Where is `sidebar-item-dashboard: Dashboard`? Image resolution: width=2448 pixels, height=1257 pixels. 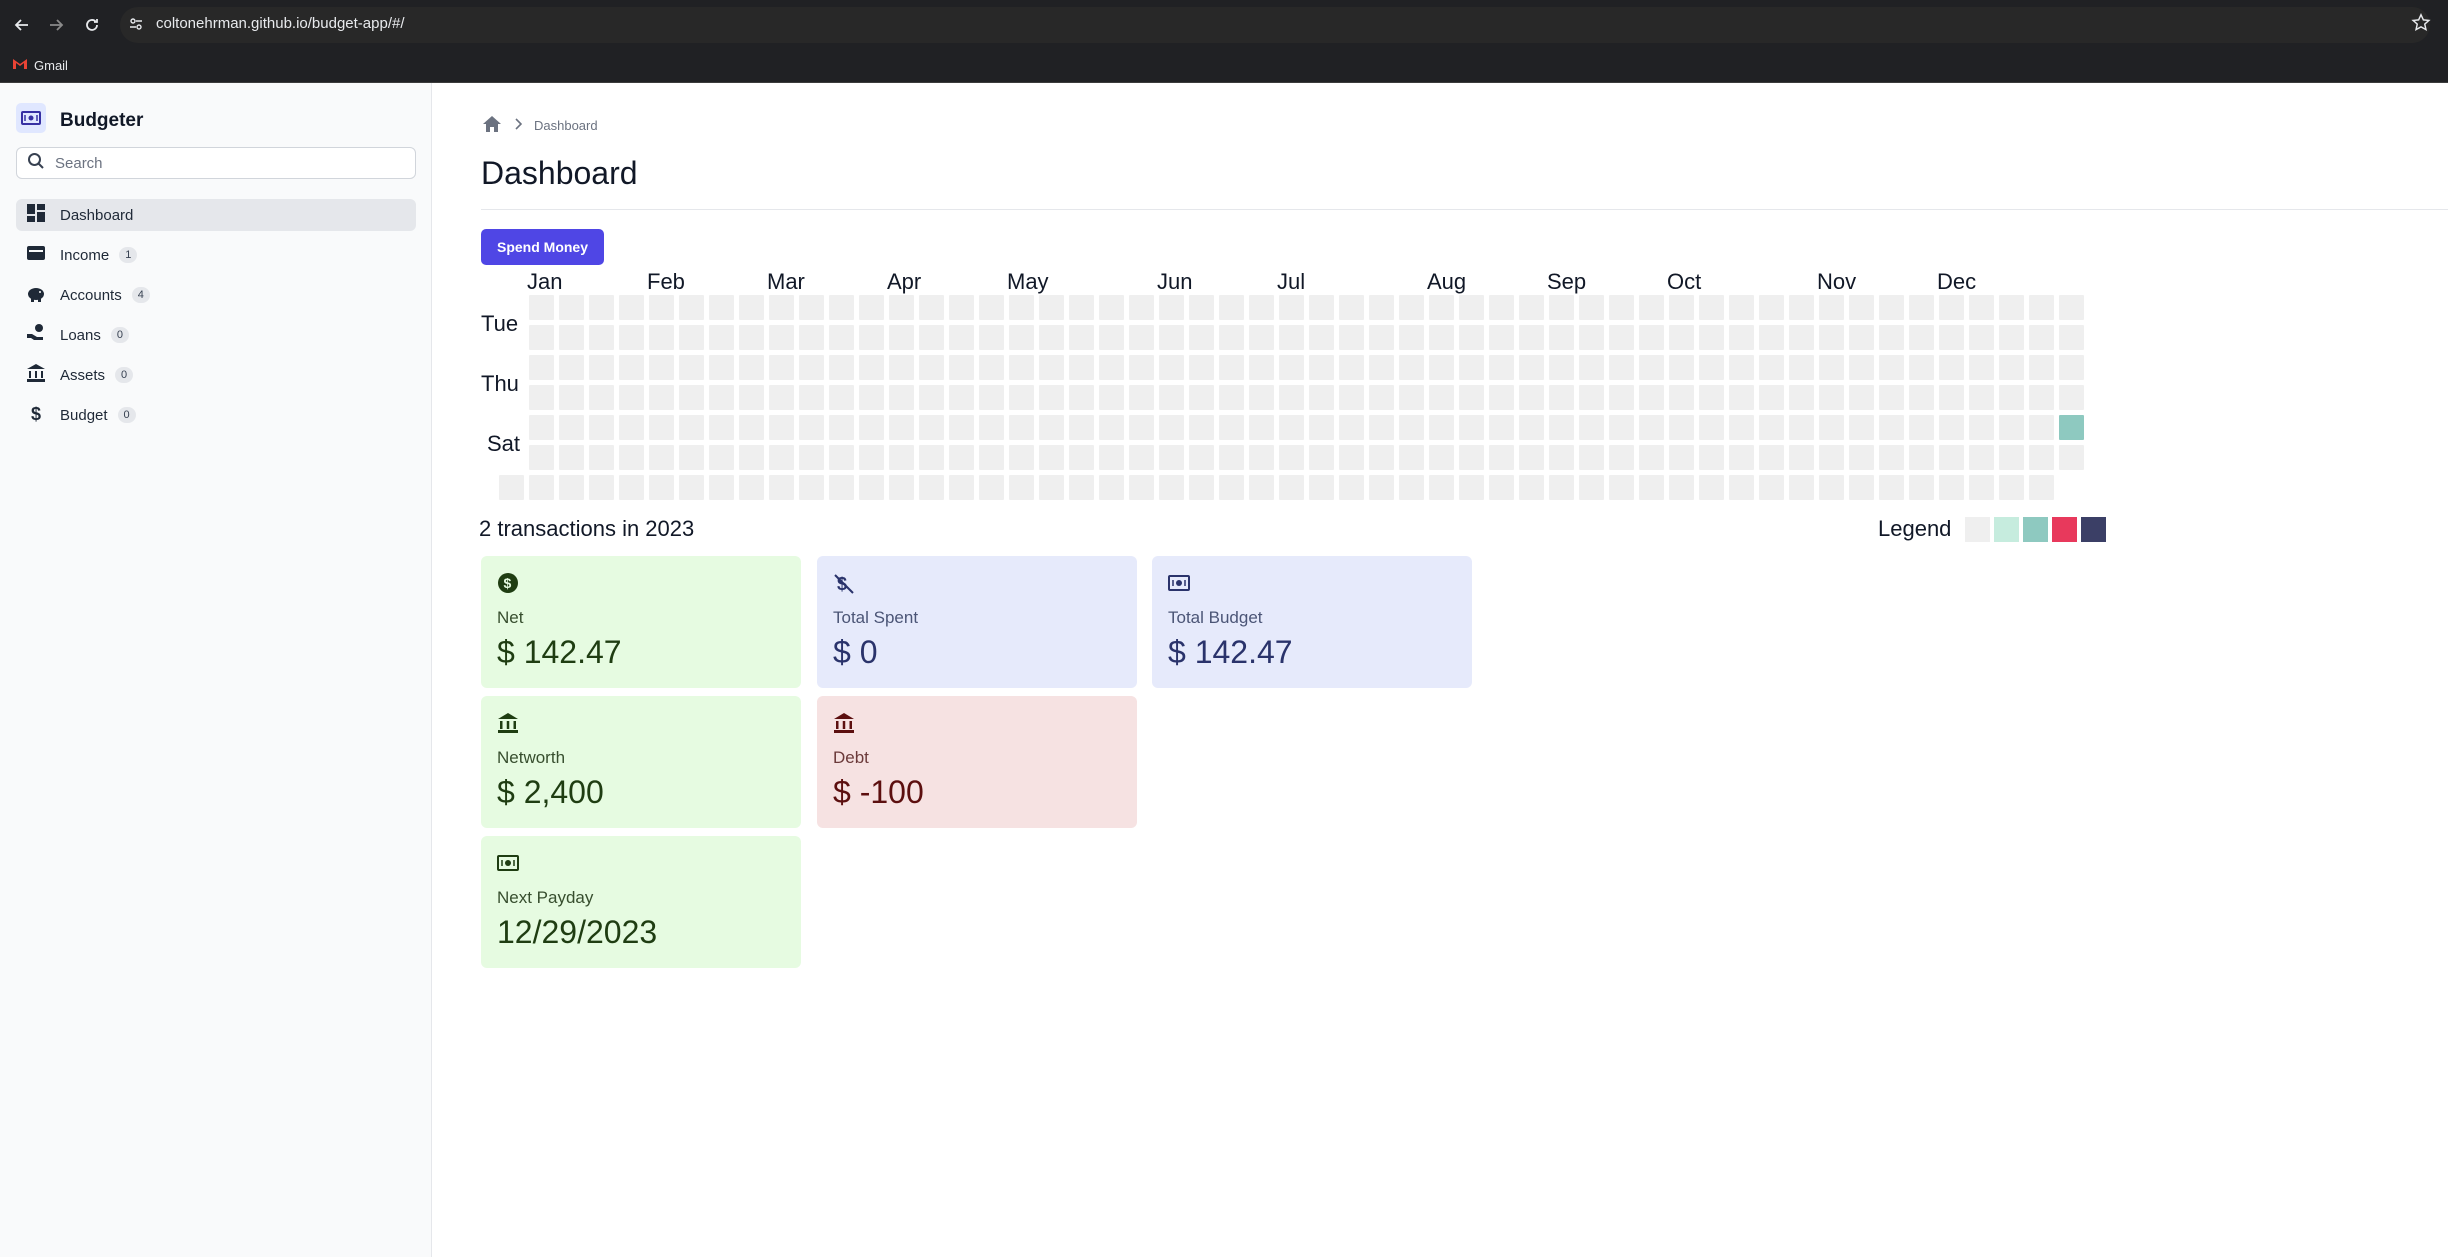
sidebar-item-dashboard: Dashboard is located at coordinates (216, 215).